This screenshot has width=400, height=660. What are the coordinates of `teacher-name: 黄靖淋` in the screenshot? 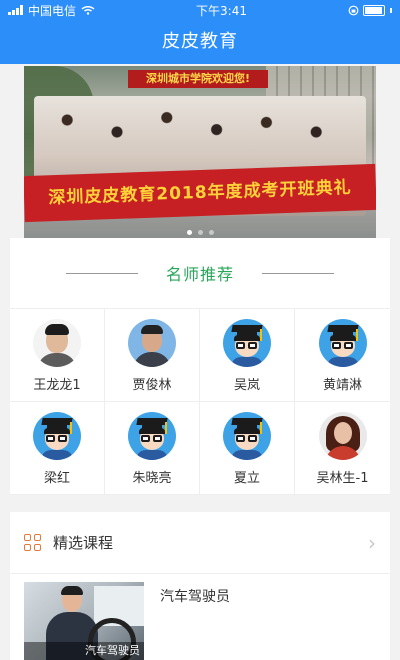 It's located at (342, 385).